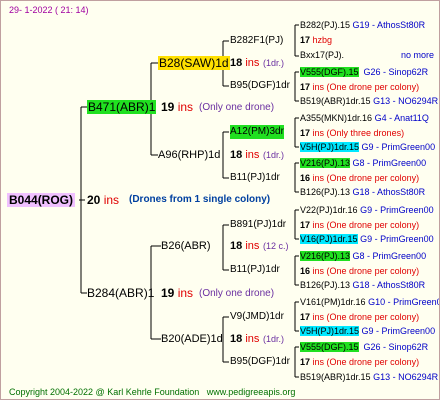  What do you see at coordinates (367, 210) in the screenshot?
I see `l4-12: V22(PJ)1dr.16 G9 - PrimGreen00` at bounding box center [367, 210].